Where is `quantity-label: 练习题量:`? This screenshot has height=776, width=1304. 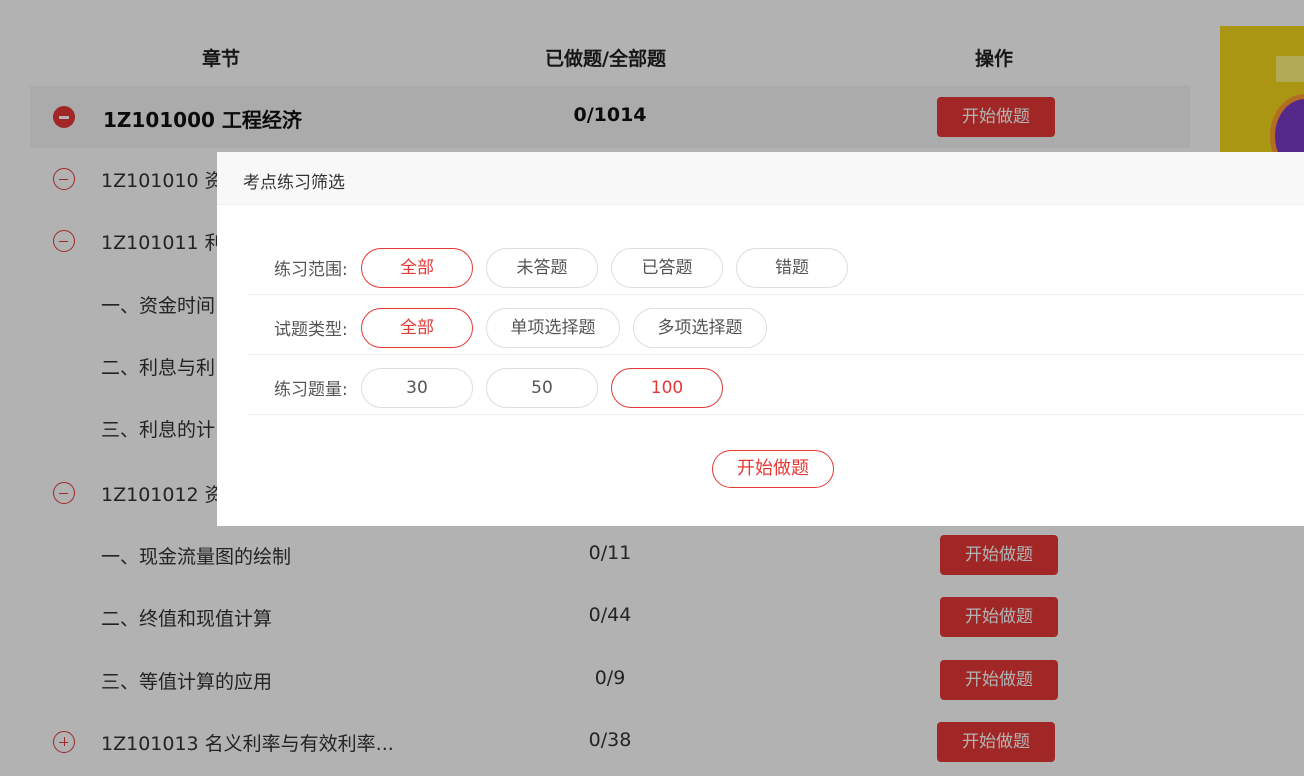 quantity-label: 练习题量: is located at coordinates (311, 390).